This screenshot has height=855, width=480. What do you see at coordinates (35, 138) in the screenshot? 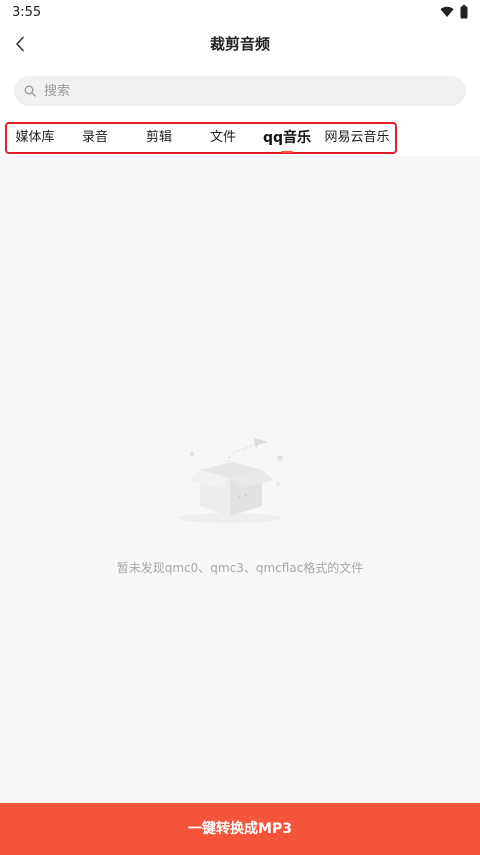
I see `tab-media-library: 媒体库` at bounding box center [35, 138].